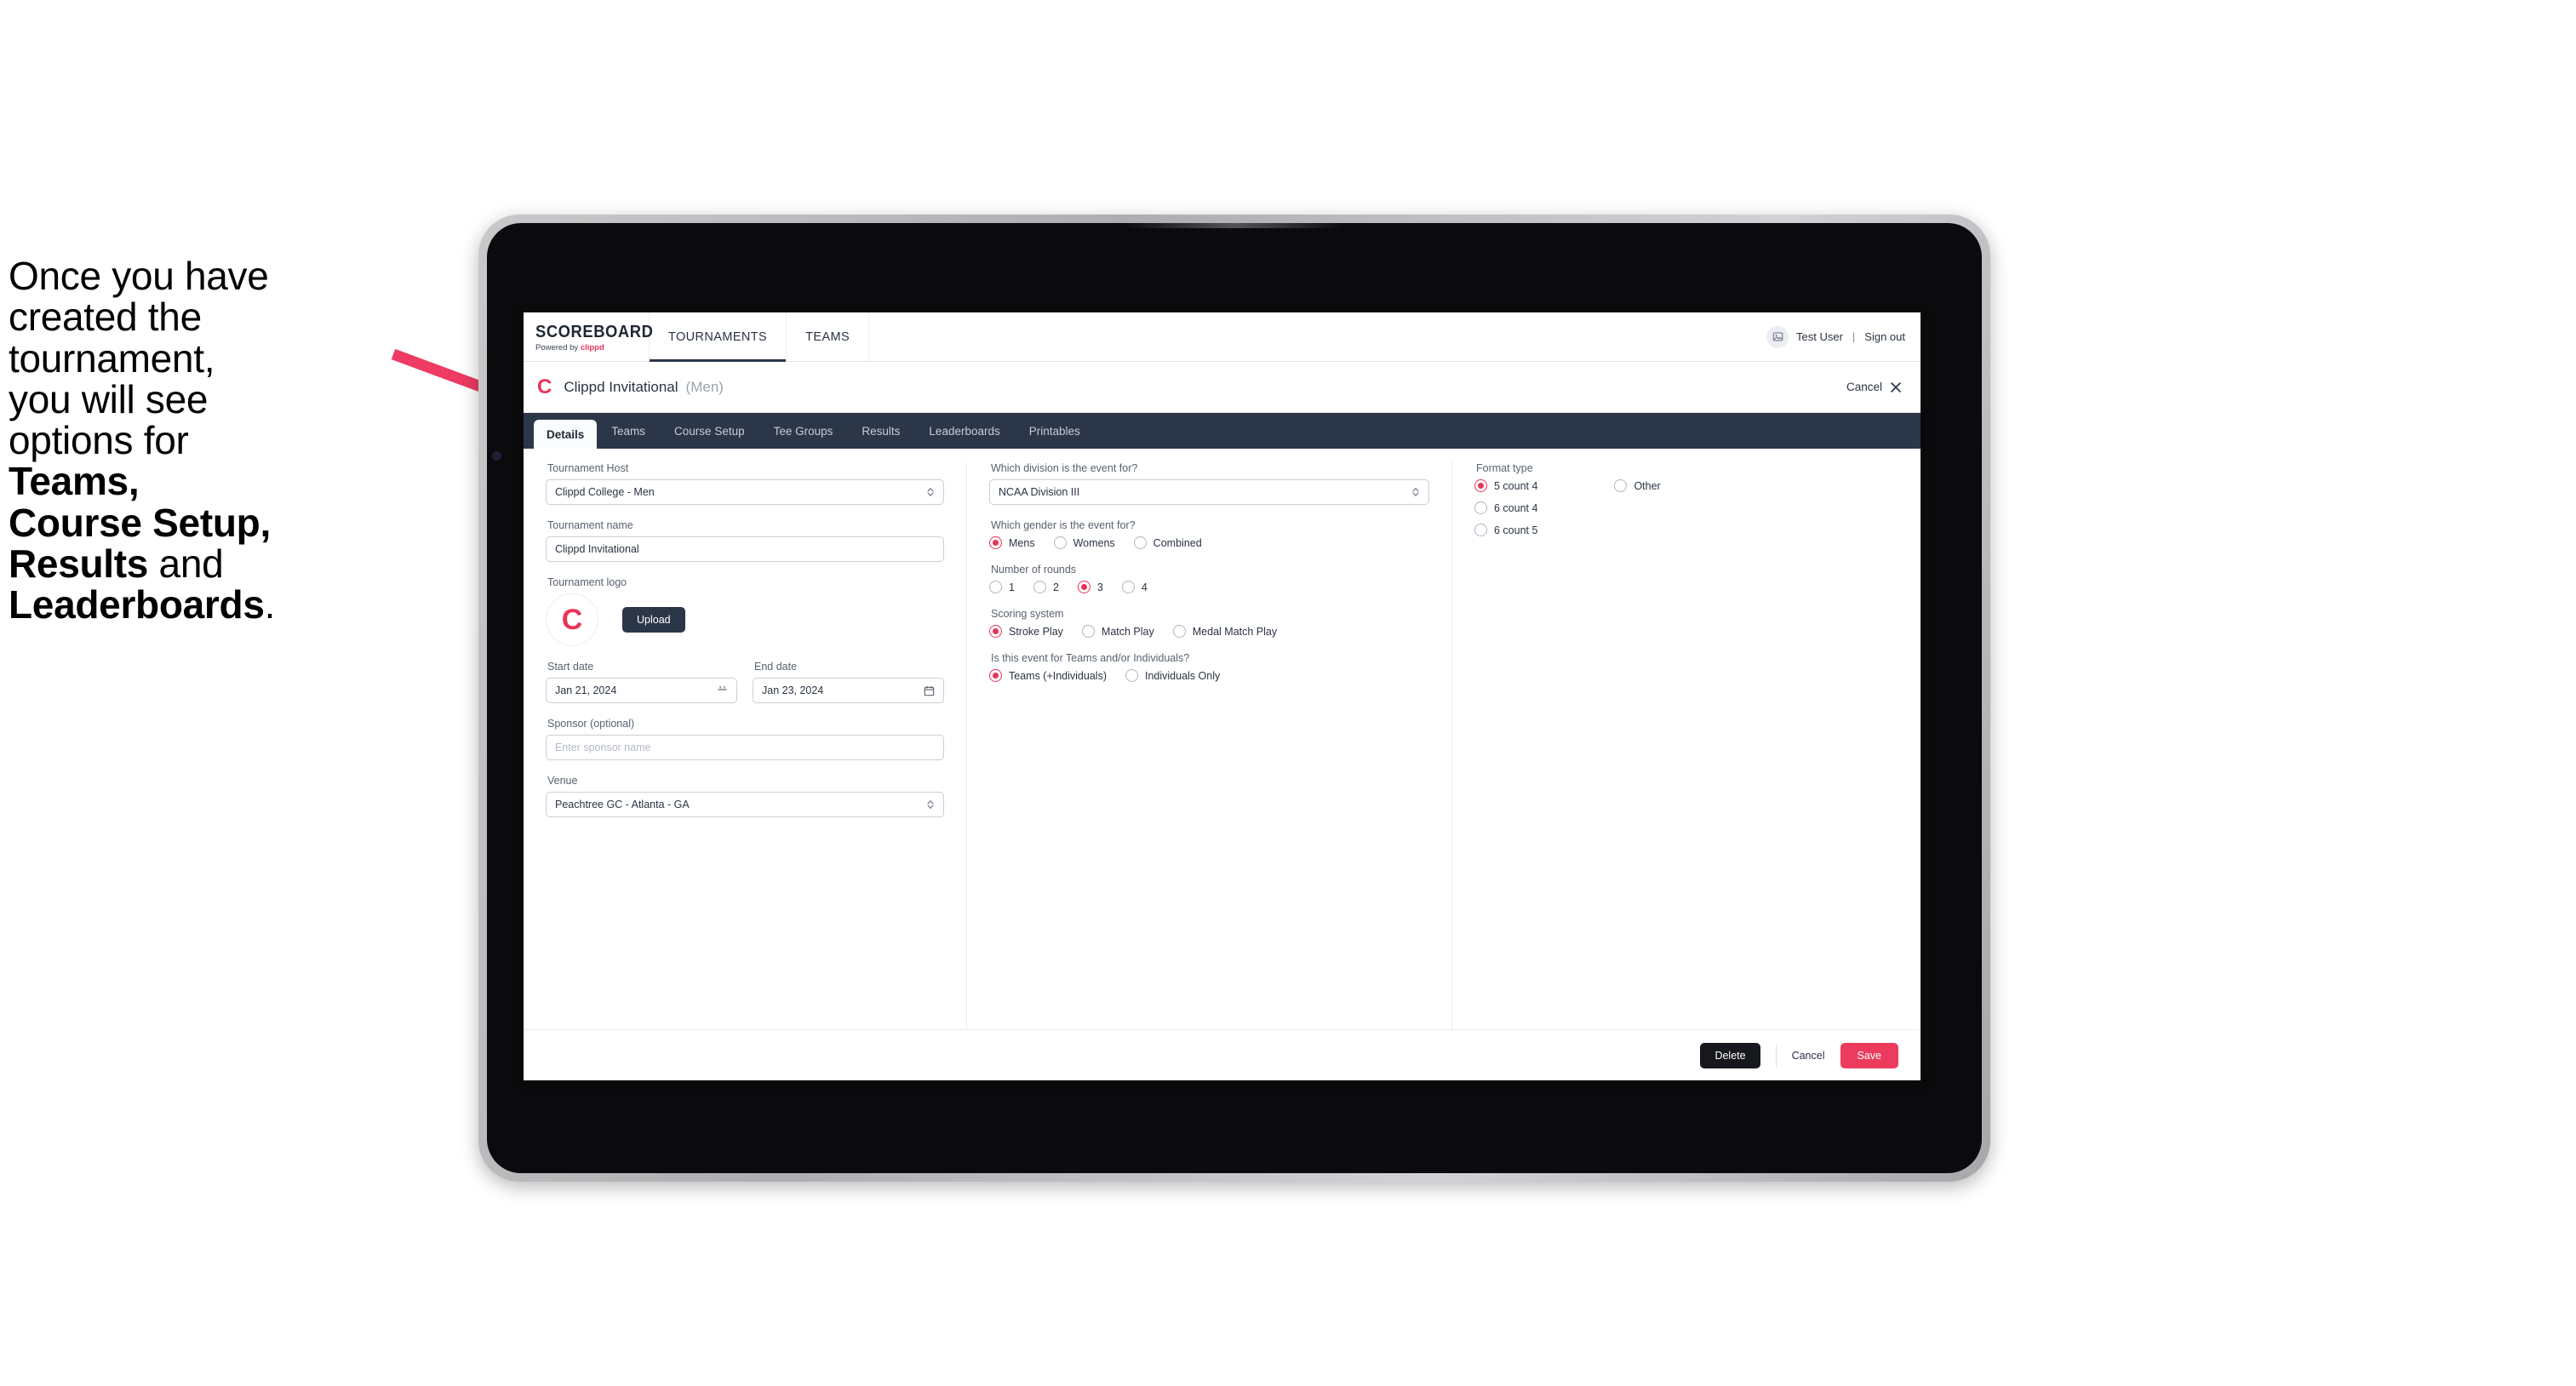  I want to click on scoring-option-medal-match-play: Medal Match Play, so click(1225, 631).